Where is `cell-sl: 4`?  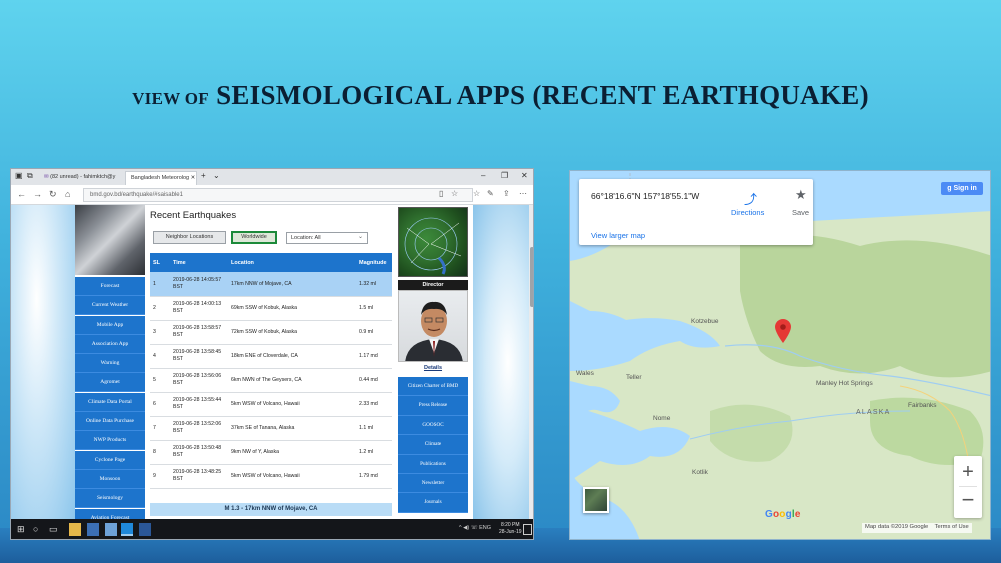 cell-sl: 4 is located at coordinates (160, 356).